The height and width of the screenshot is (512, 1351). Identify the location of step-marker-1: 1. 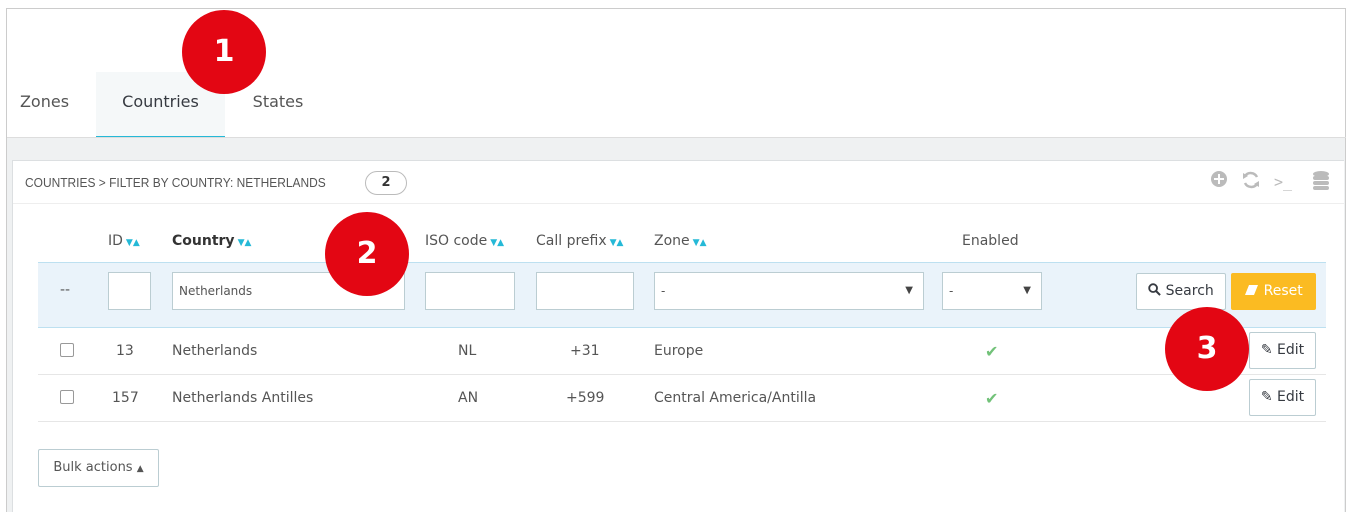
(224, 52).